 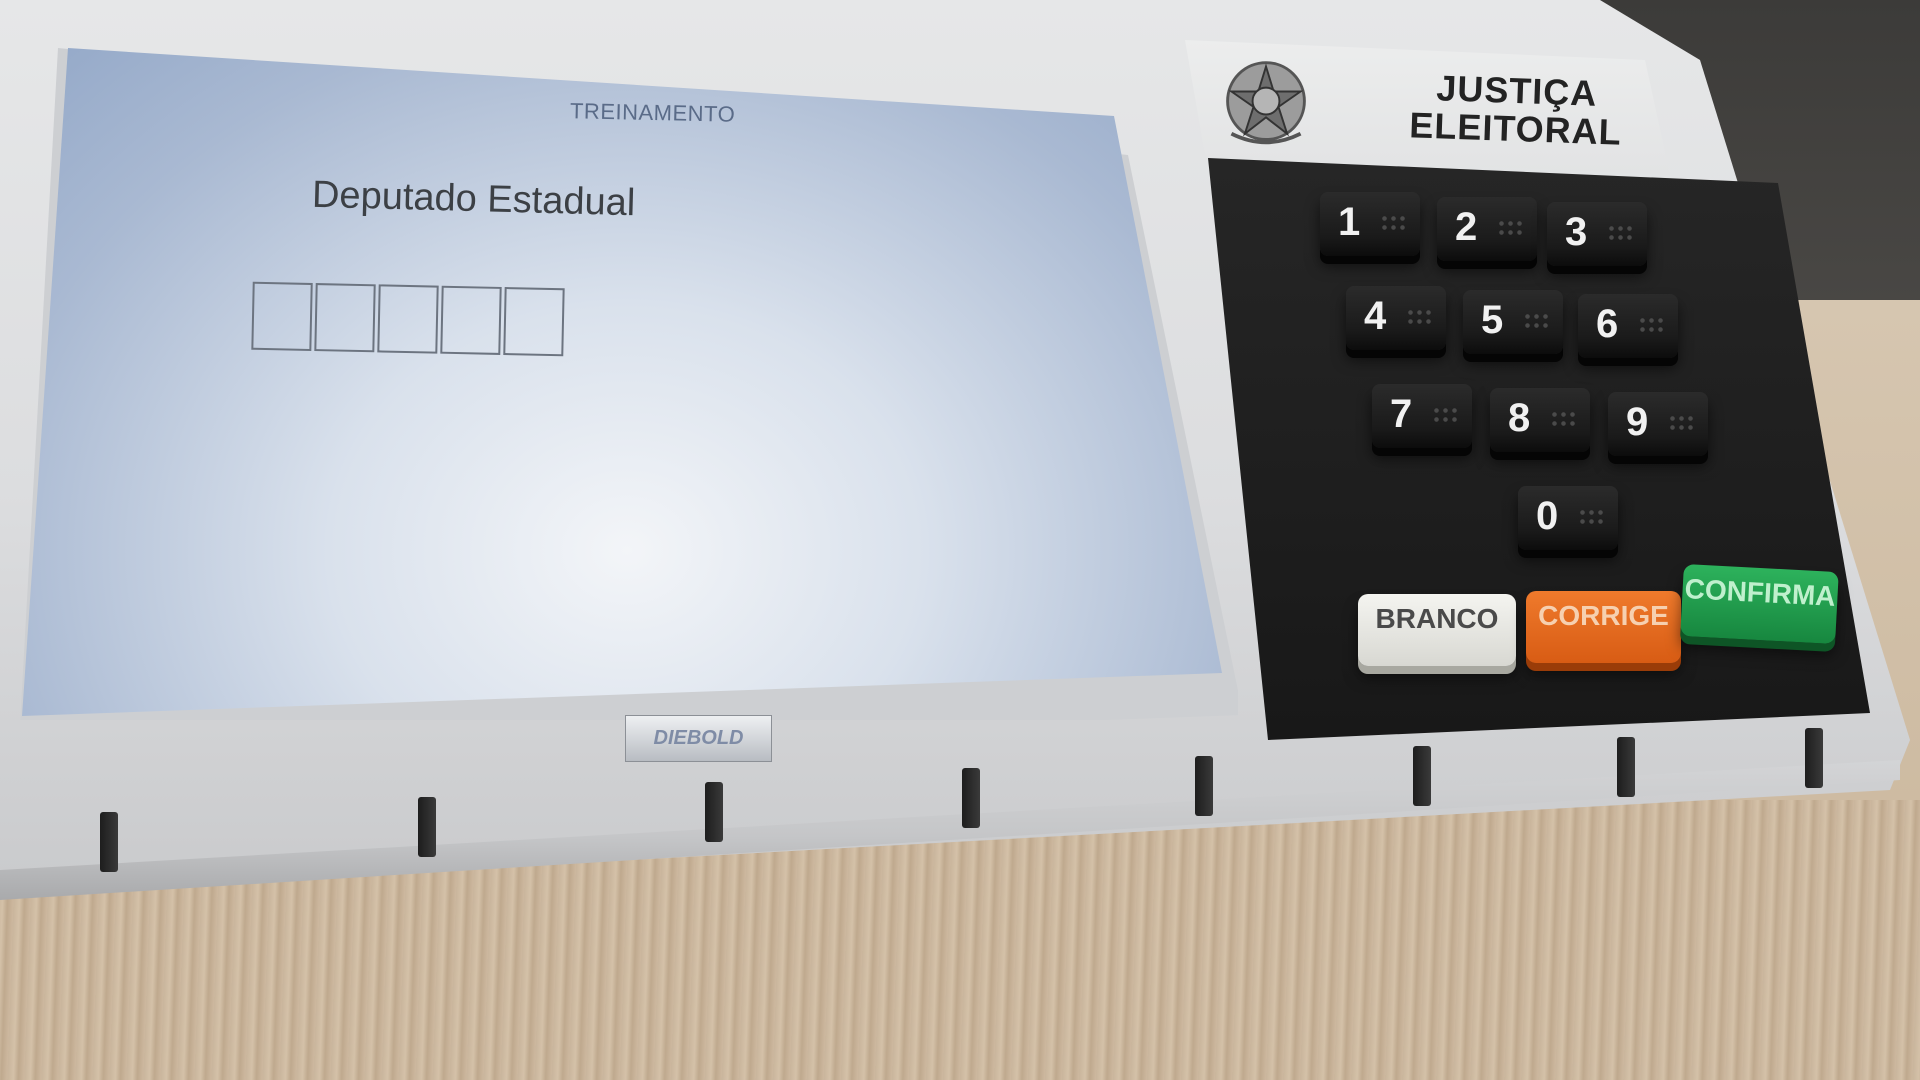 I want to click on authority-title: JUSTIÇA ELEITORAL, so click(x=1516, y=110).